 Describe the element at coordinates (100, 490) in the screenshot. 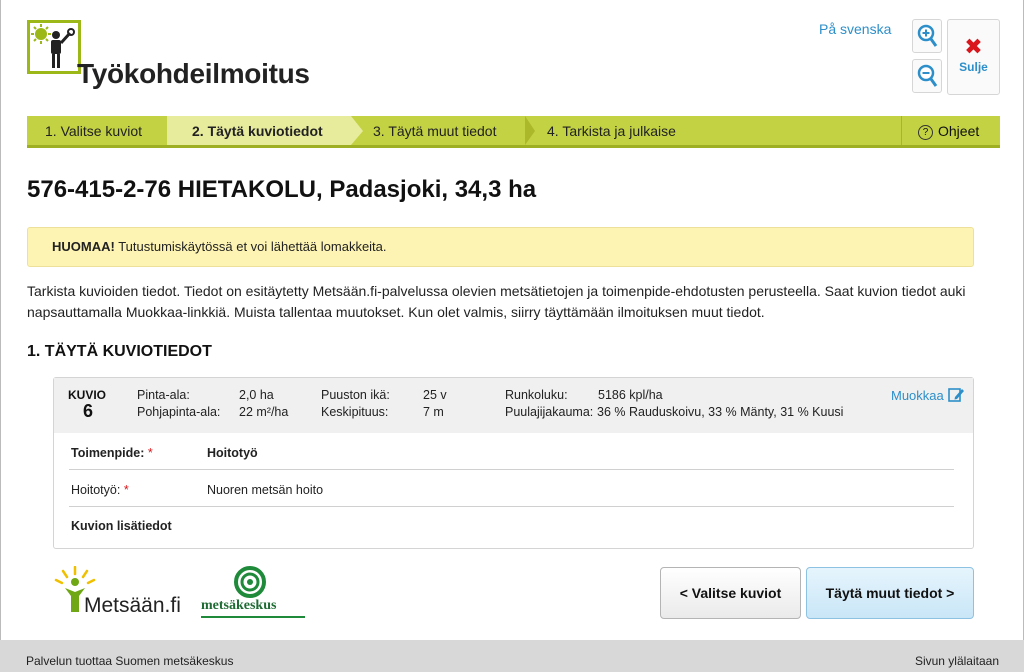

I see `work-type-label: Hoitotyö: *` at that location.